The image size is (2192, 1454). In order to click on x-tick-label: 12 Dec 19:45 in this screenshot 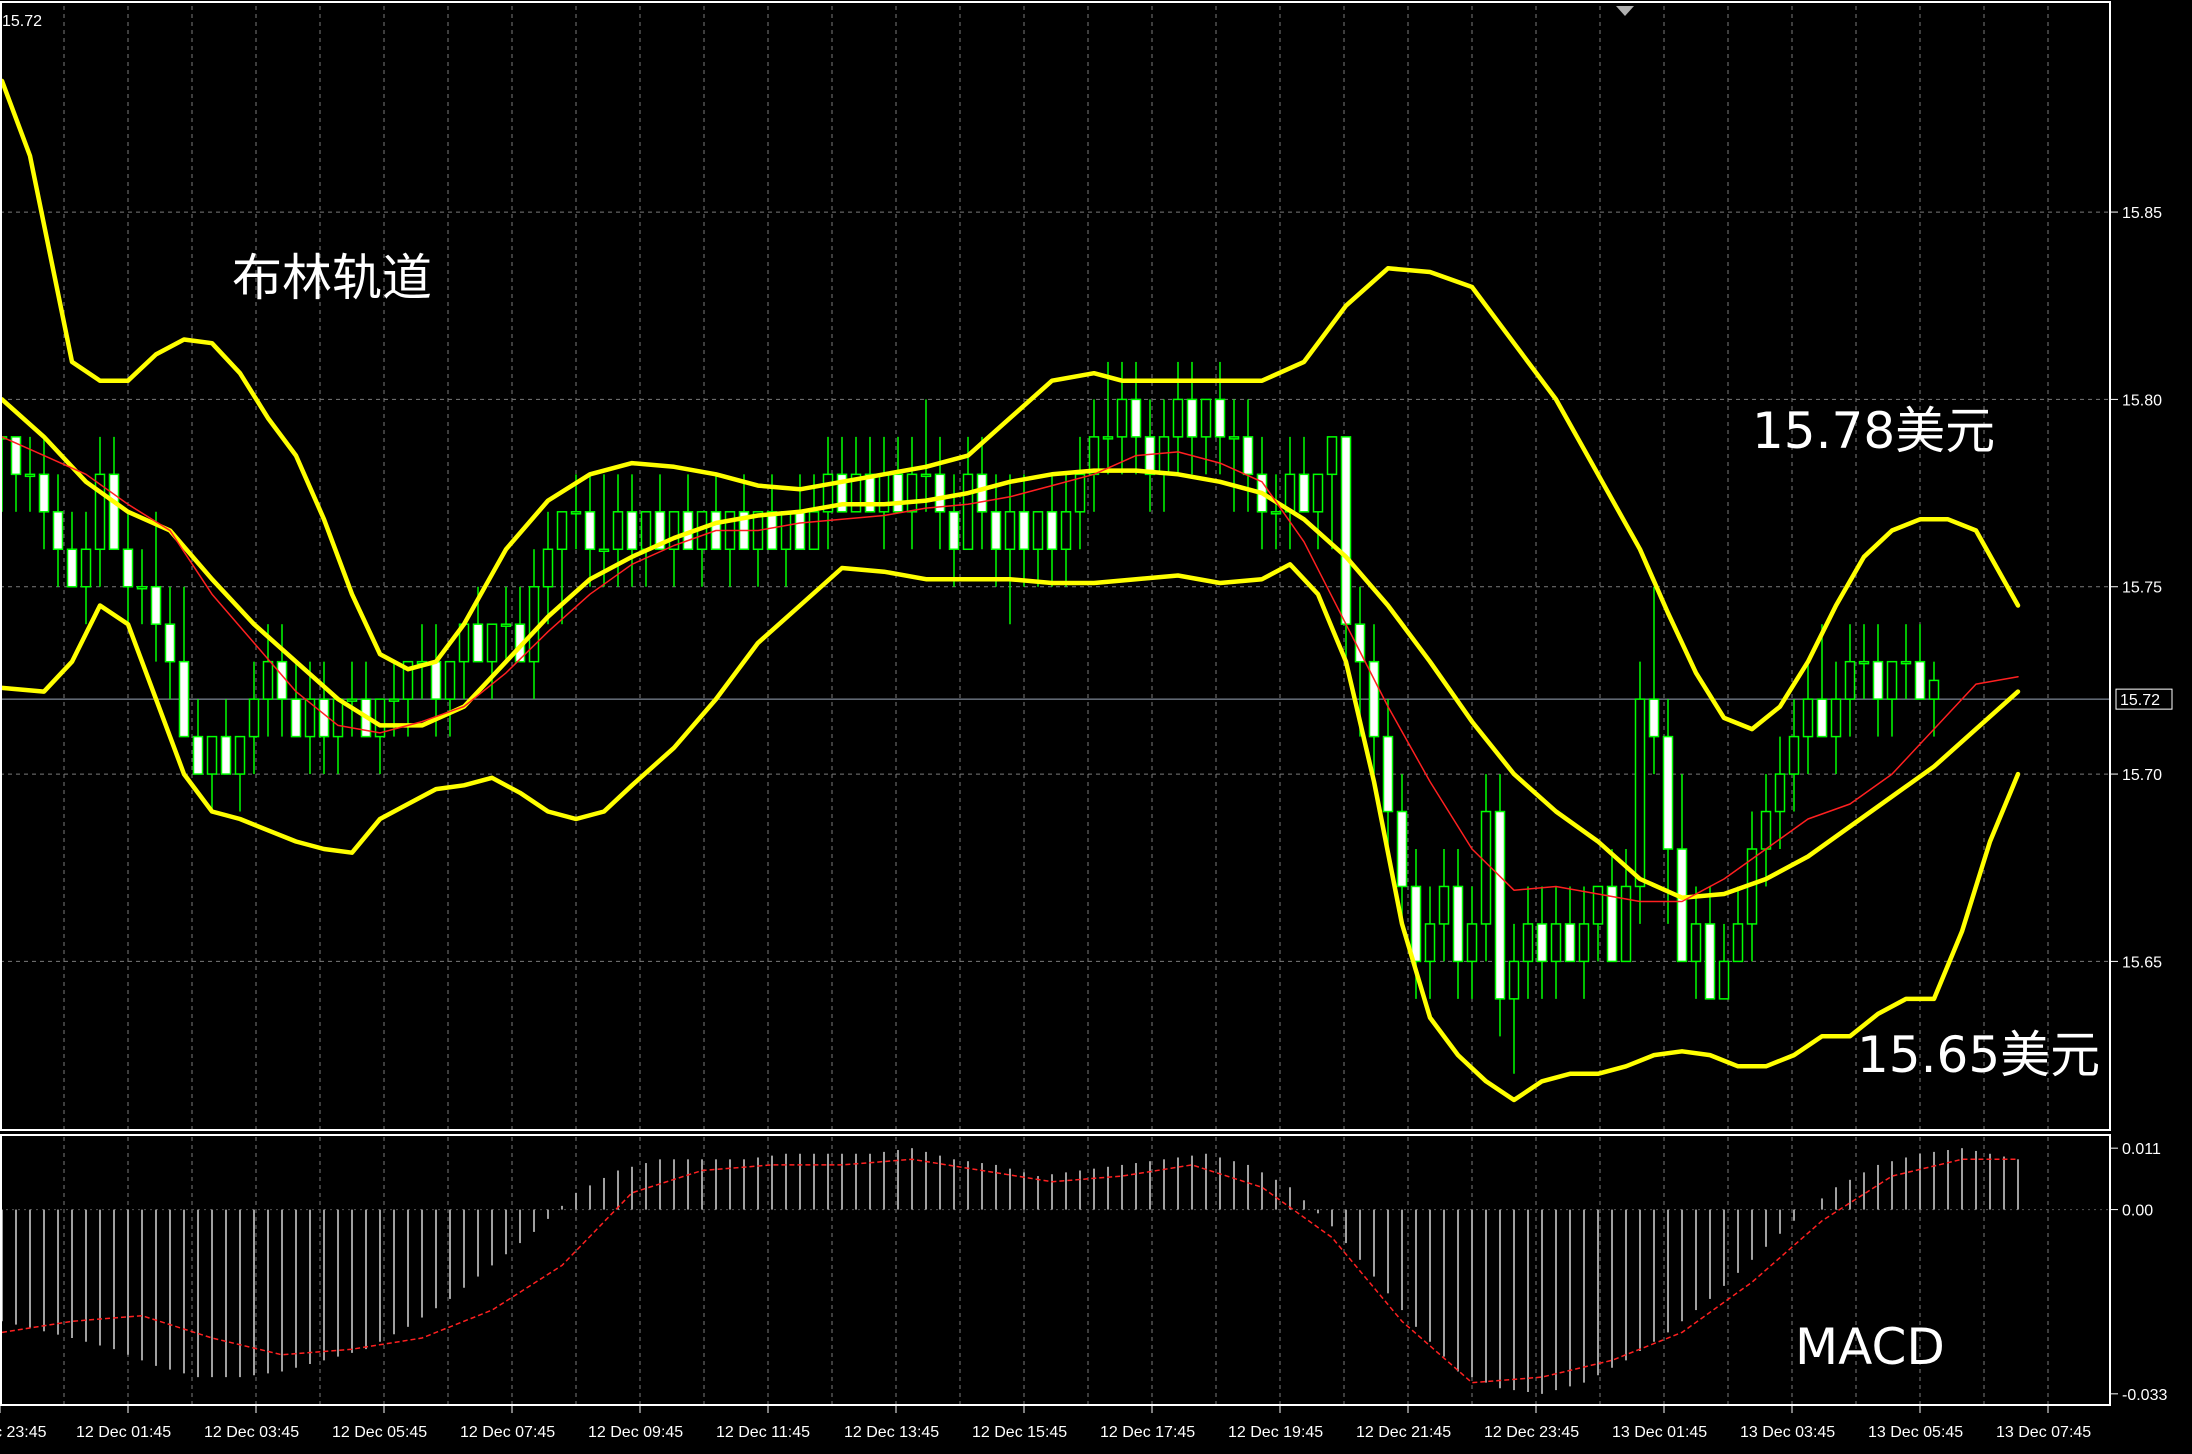, I will do `click(1275, 1432)`.